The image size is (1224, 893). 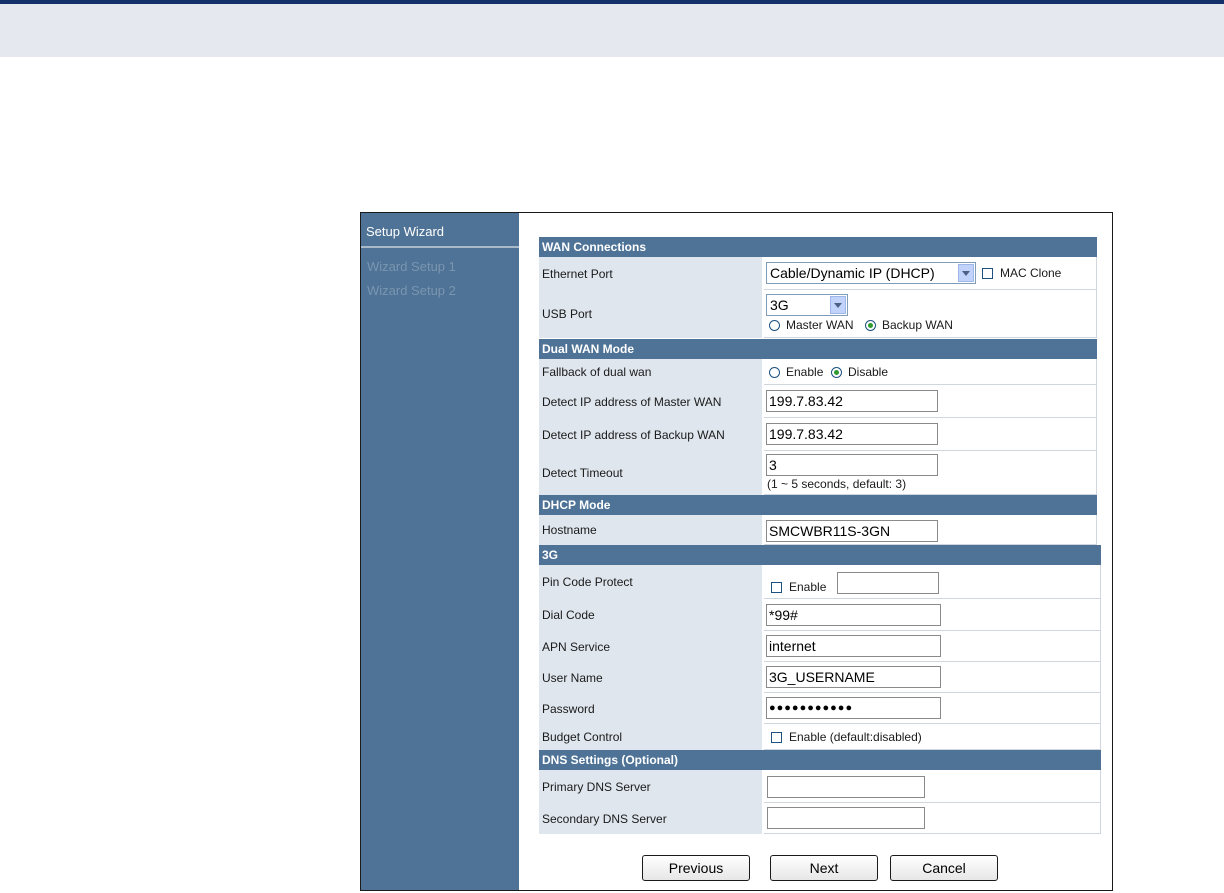 I want to click on password-input: ●●●●●●●●●●●, so click(x=853, y=708).